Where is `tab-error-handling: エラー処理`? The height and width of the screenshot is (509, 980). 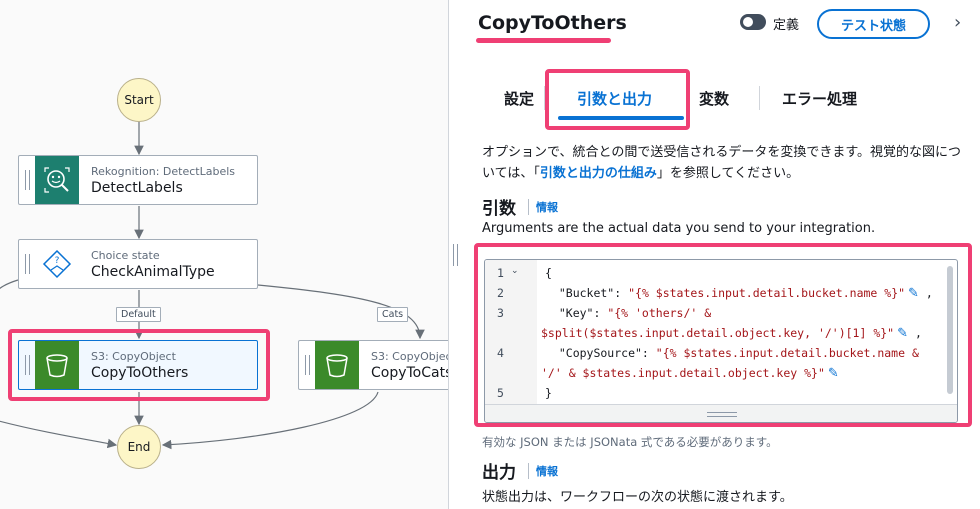 tab-error-handling: エラー処理 is located at coordinates (819, 98).